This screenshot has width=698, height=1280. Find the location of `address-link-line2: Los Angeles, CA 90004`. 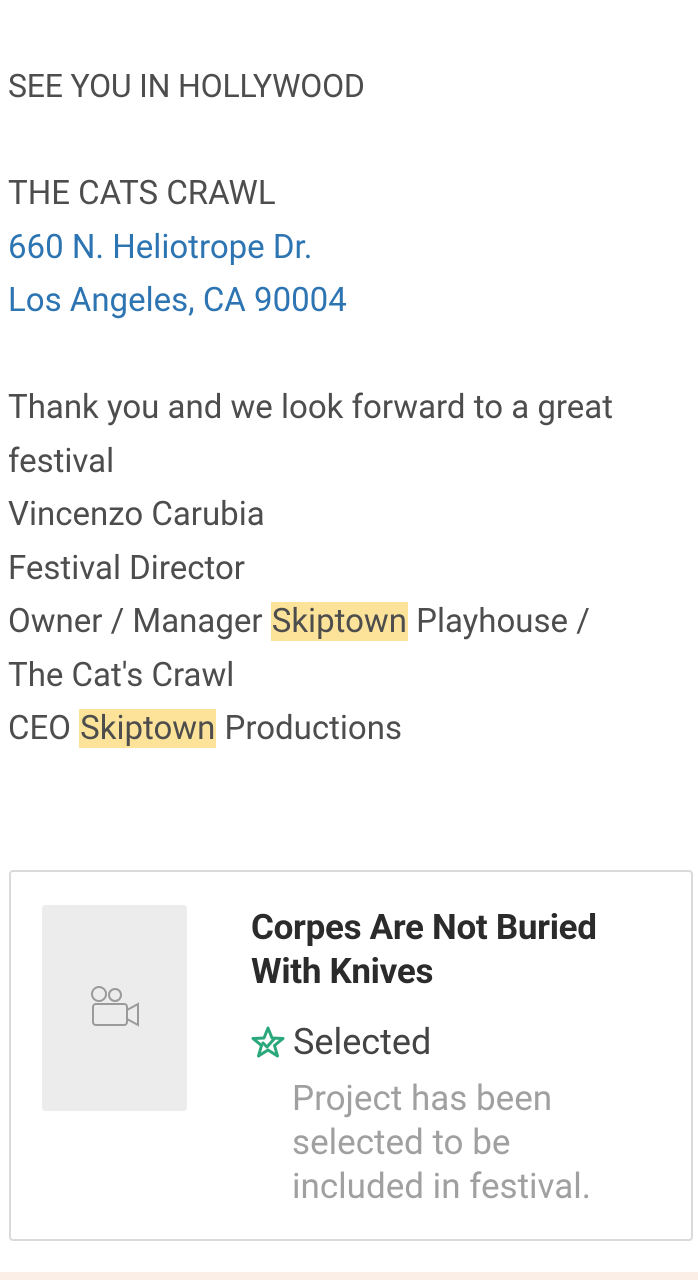

address-link-line2: Los Angeles, CA 90004 is located at coordinates (353, 301).